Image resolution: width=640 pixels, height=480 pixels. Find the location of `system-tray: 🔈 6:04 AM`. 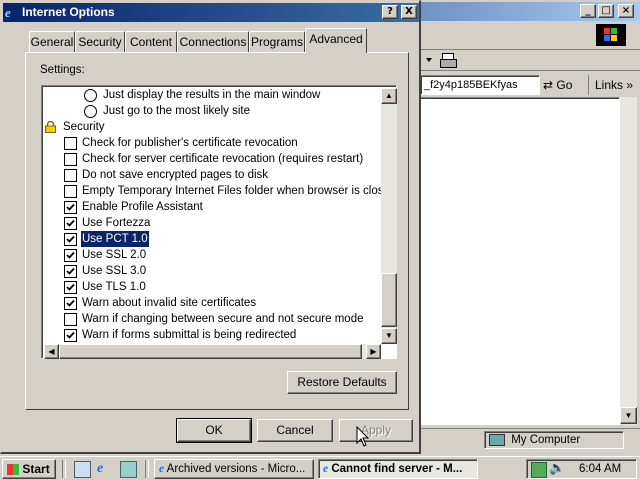

system-tray: 🔈 6:04 AM is located at coordinates (581, 469).